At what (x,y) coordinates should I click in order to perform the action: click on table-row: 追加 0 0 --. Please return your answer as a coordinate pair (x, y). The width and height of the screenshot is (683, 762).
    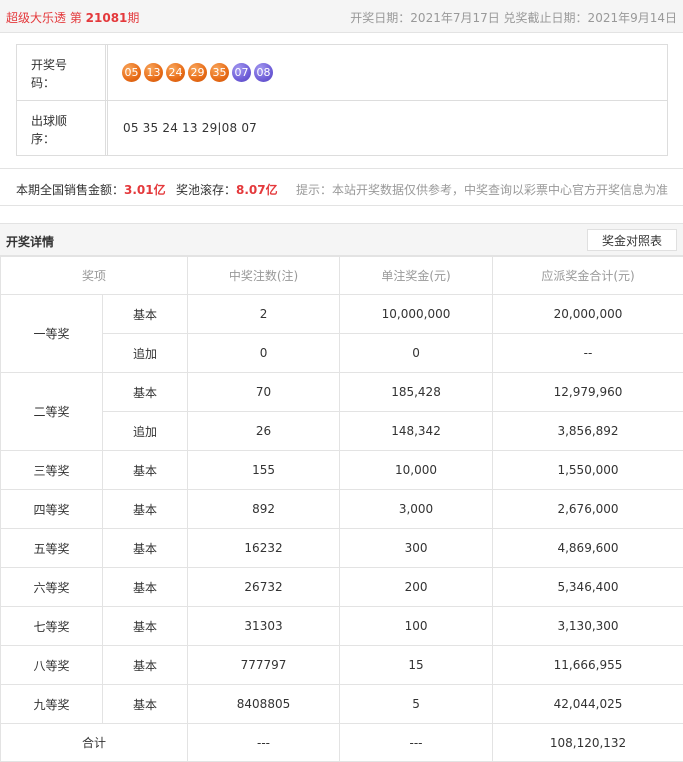
    Looking at the image, I should click on (342, 353).